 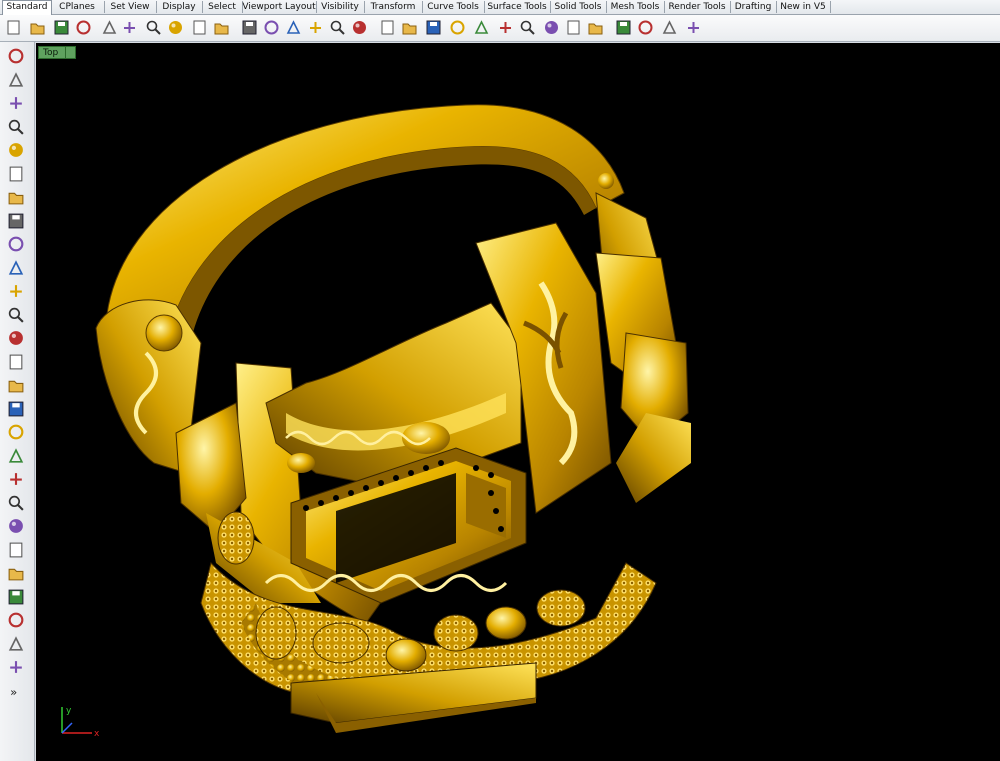 I want to click on standard-toolbar, so click(x=500, y=28).